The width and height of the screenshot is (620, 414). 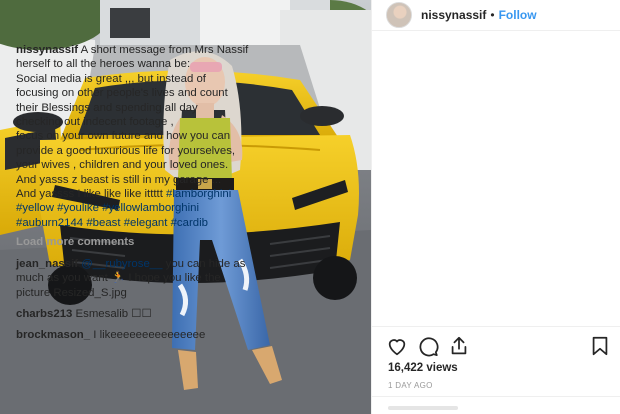 What do you see at coordinates (204, 263) in the screenshot?
I see `comment-text: you can hide as` at bounding box center [204, 263].